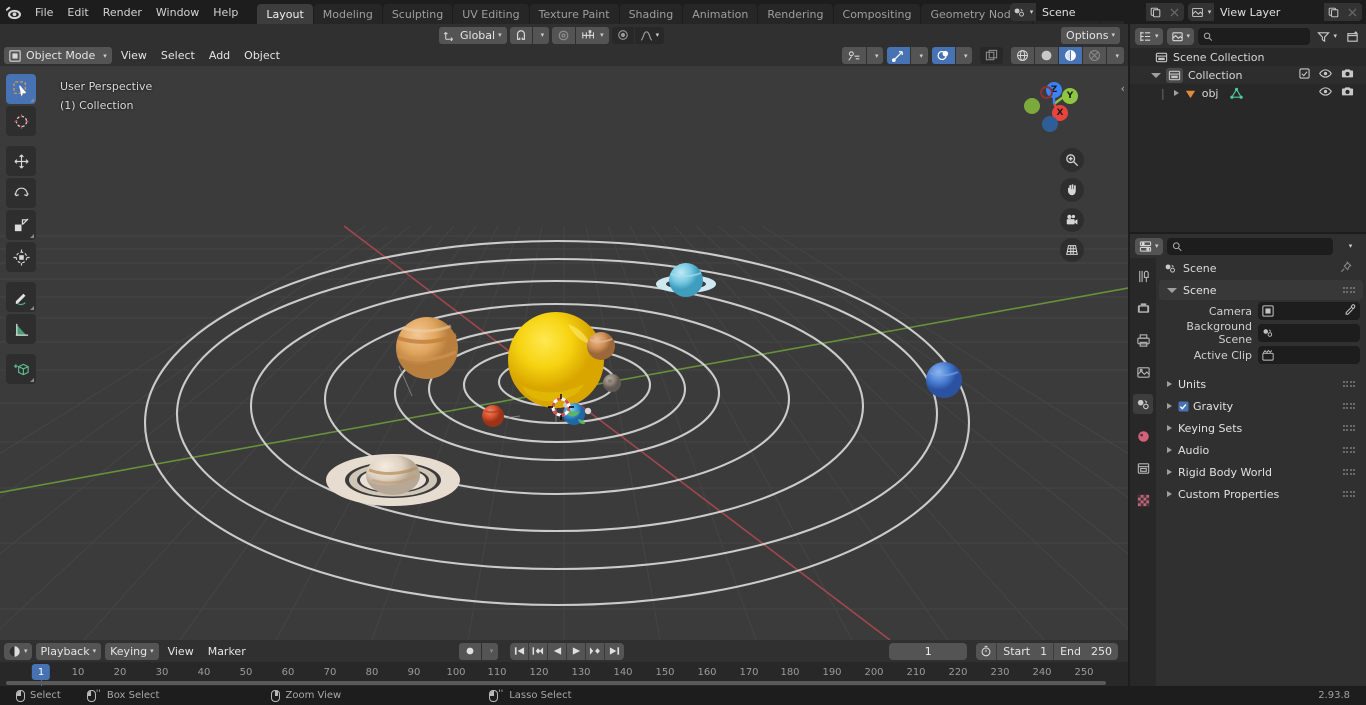  Describe the element at coordinates (1143, 468) in the screenshot. I see `properties-tab-object` at that location.